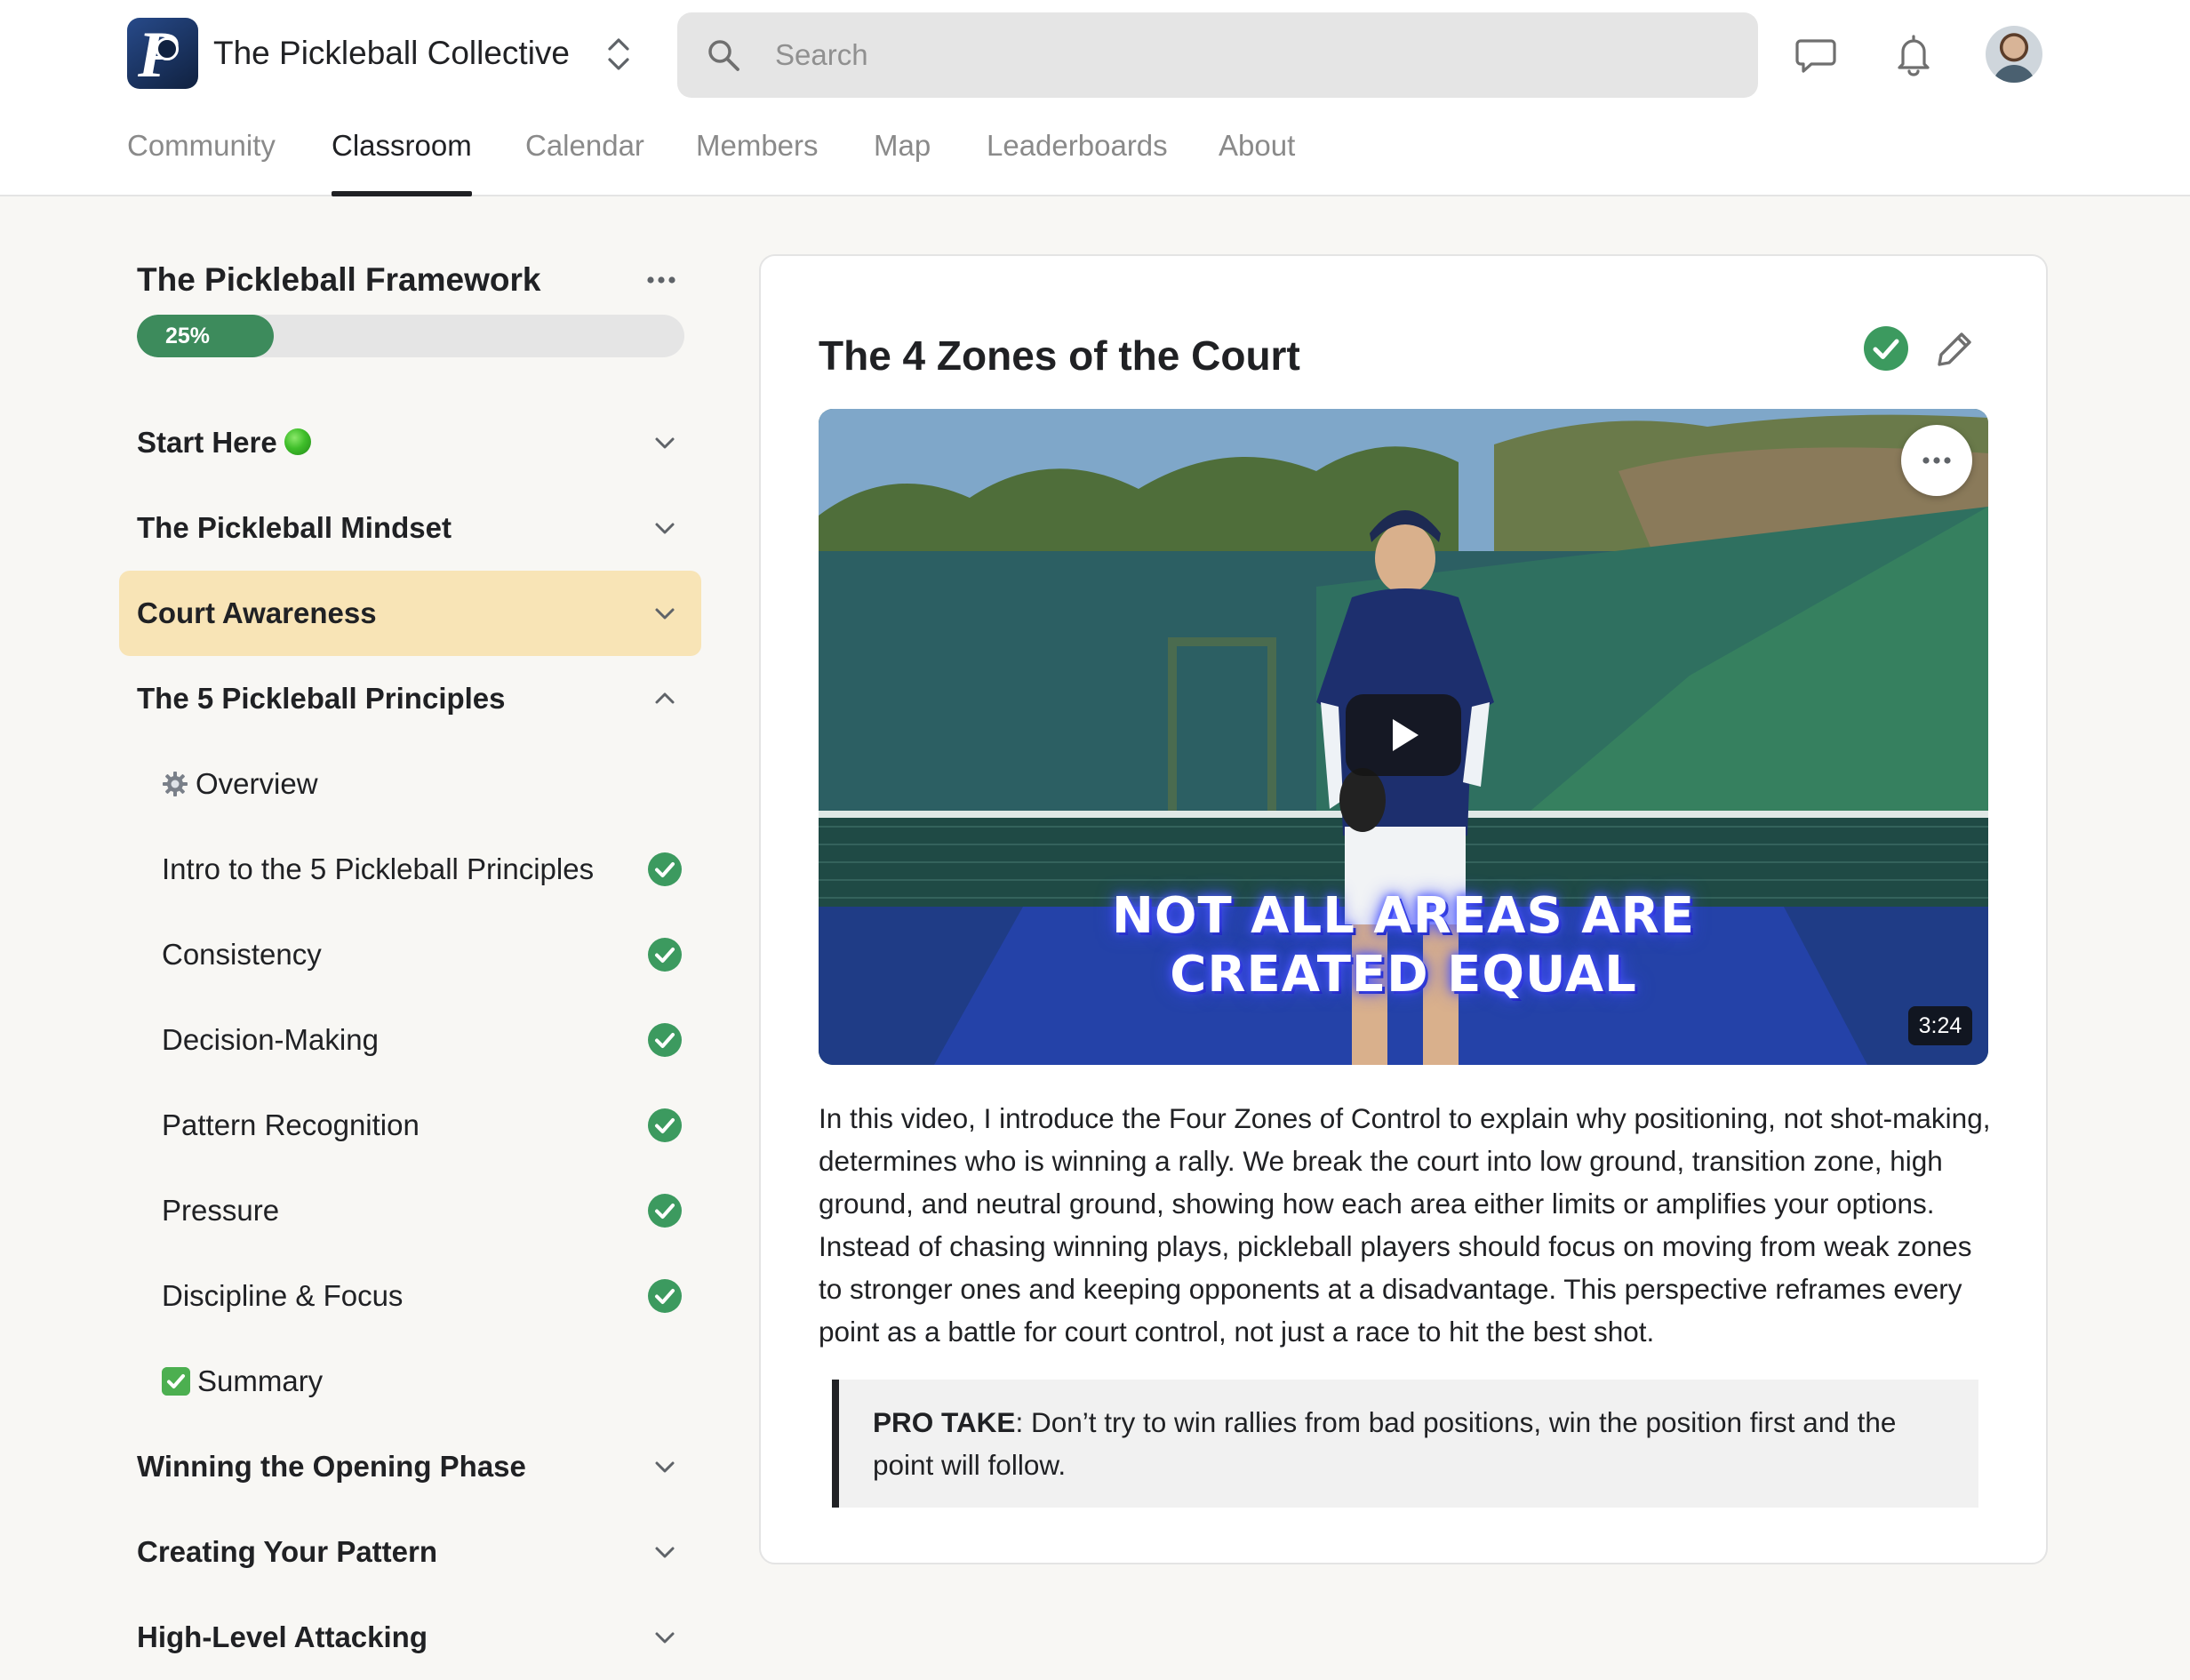 Image resolution: width=2190 pixels, height=1680 pixels. Describe the element at coordinates (287, 1551) in the screenshot. I see `module-label: Creating Your Pattern` at that location.